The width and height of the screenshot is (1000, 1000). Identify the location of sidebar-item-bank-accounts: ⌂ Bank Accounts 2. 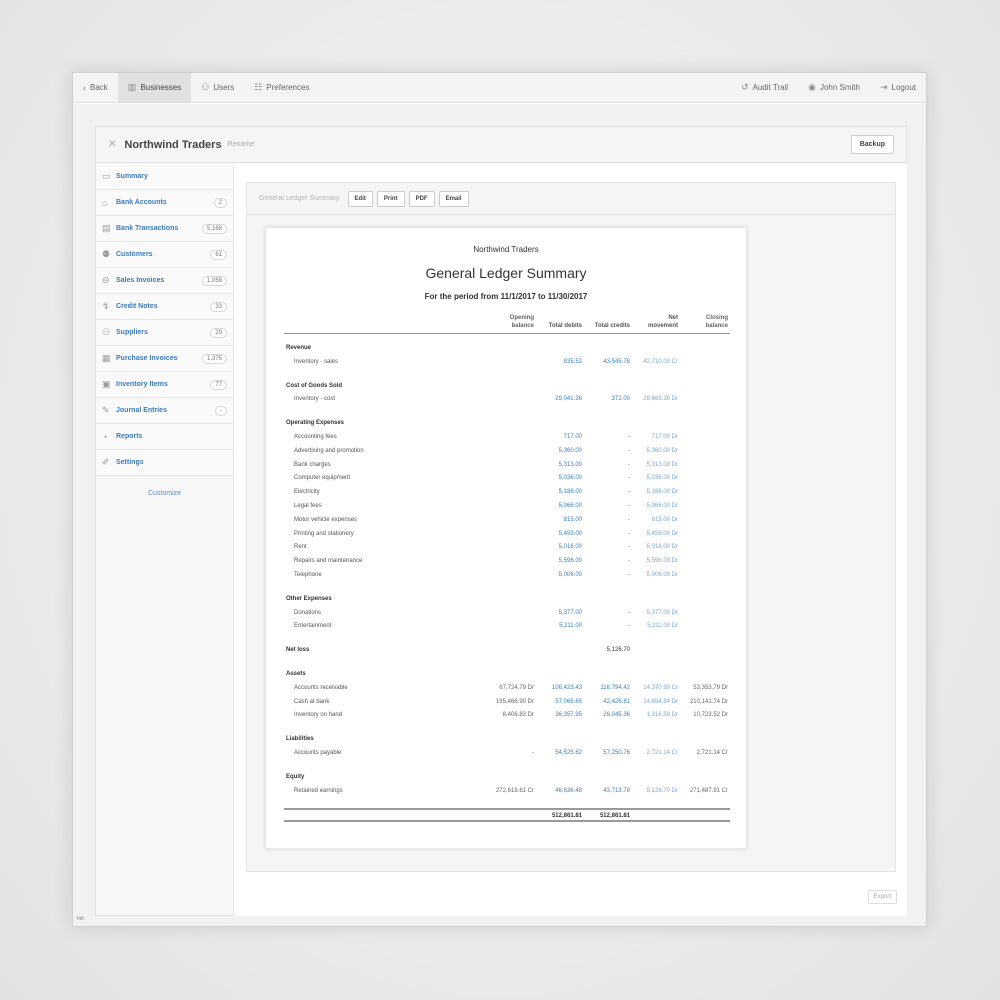
(164, 203).